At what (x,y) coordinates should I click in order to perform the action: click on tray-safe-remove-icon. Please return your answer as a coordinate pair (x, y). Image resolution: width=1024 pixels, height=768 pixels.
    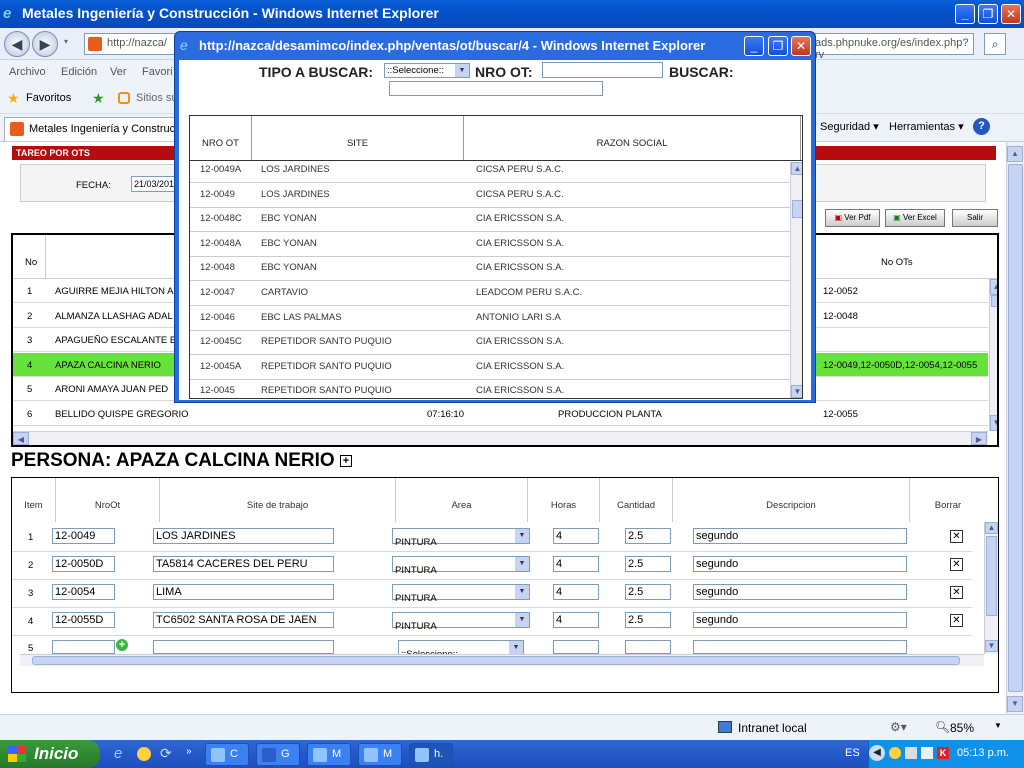
    Looking at the image, I should click on (927, 753).